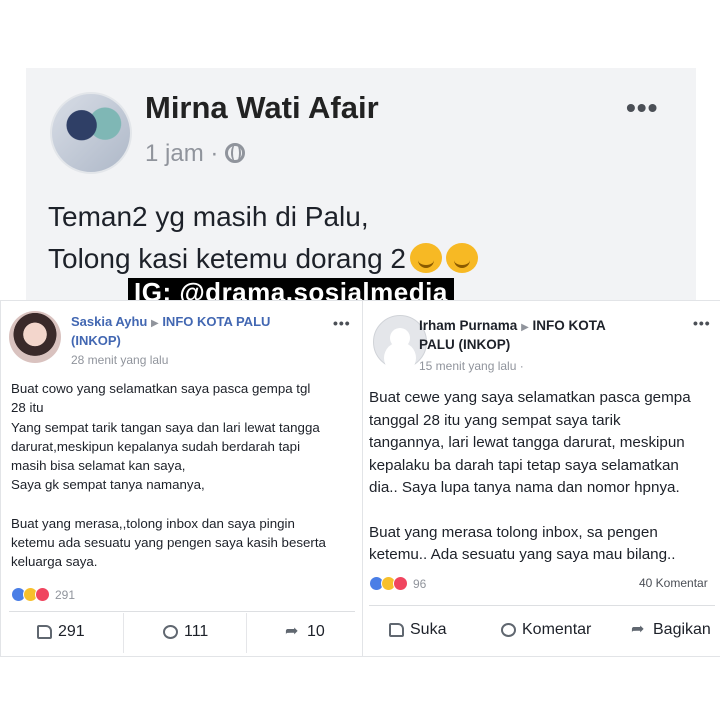 The height and width of the screenshot is (720, 720). What do you see at coordinates (54, 562) in the screenshot?
I see `left-body-line: keluarga saya.` at bounding box center [54, 562].